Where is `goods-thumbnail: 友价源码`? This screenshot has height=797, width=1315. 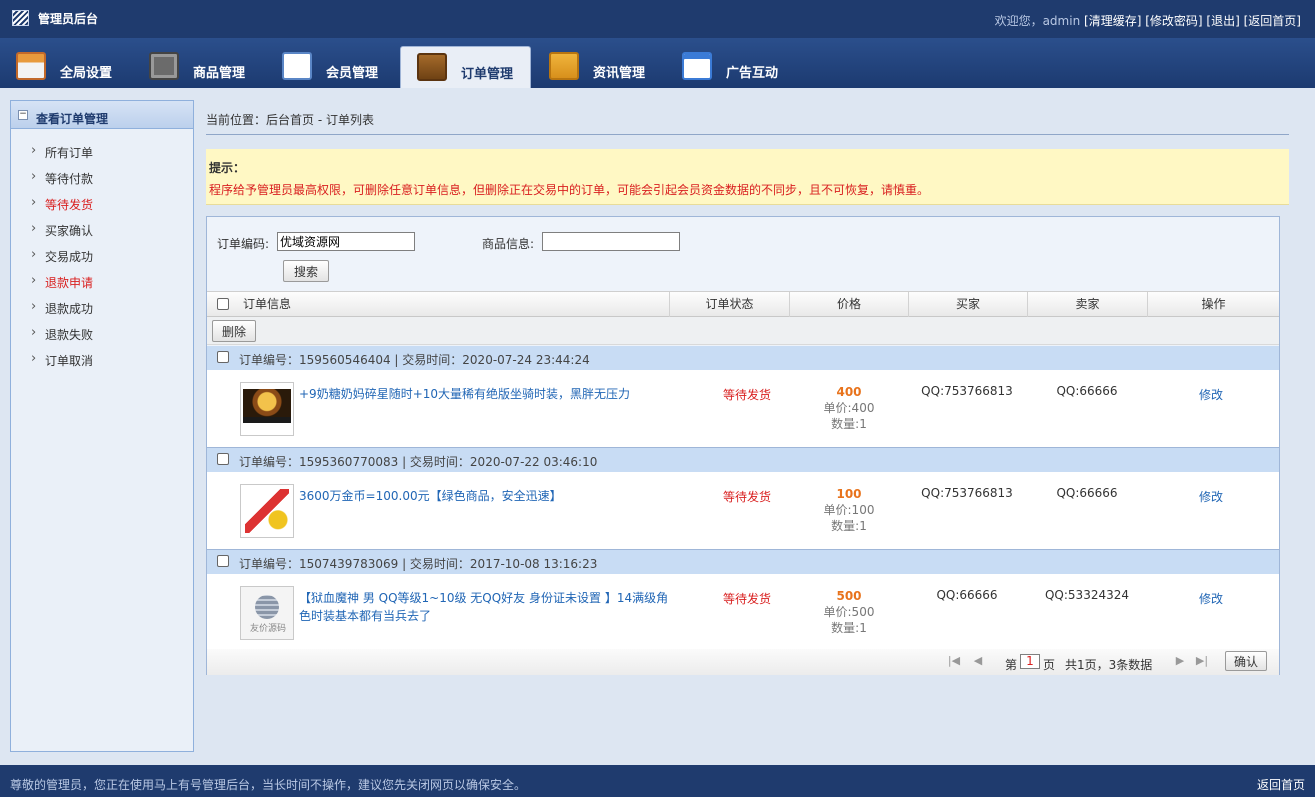 goods-thumbnail: 友价源码 is located at coordinates (267, 613).